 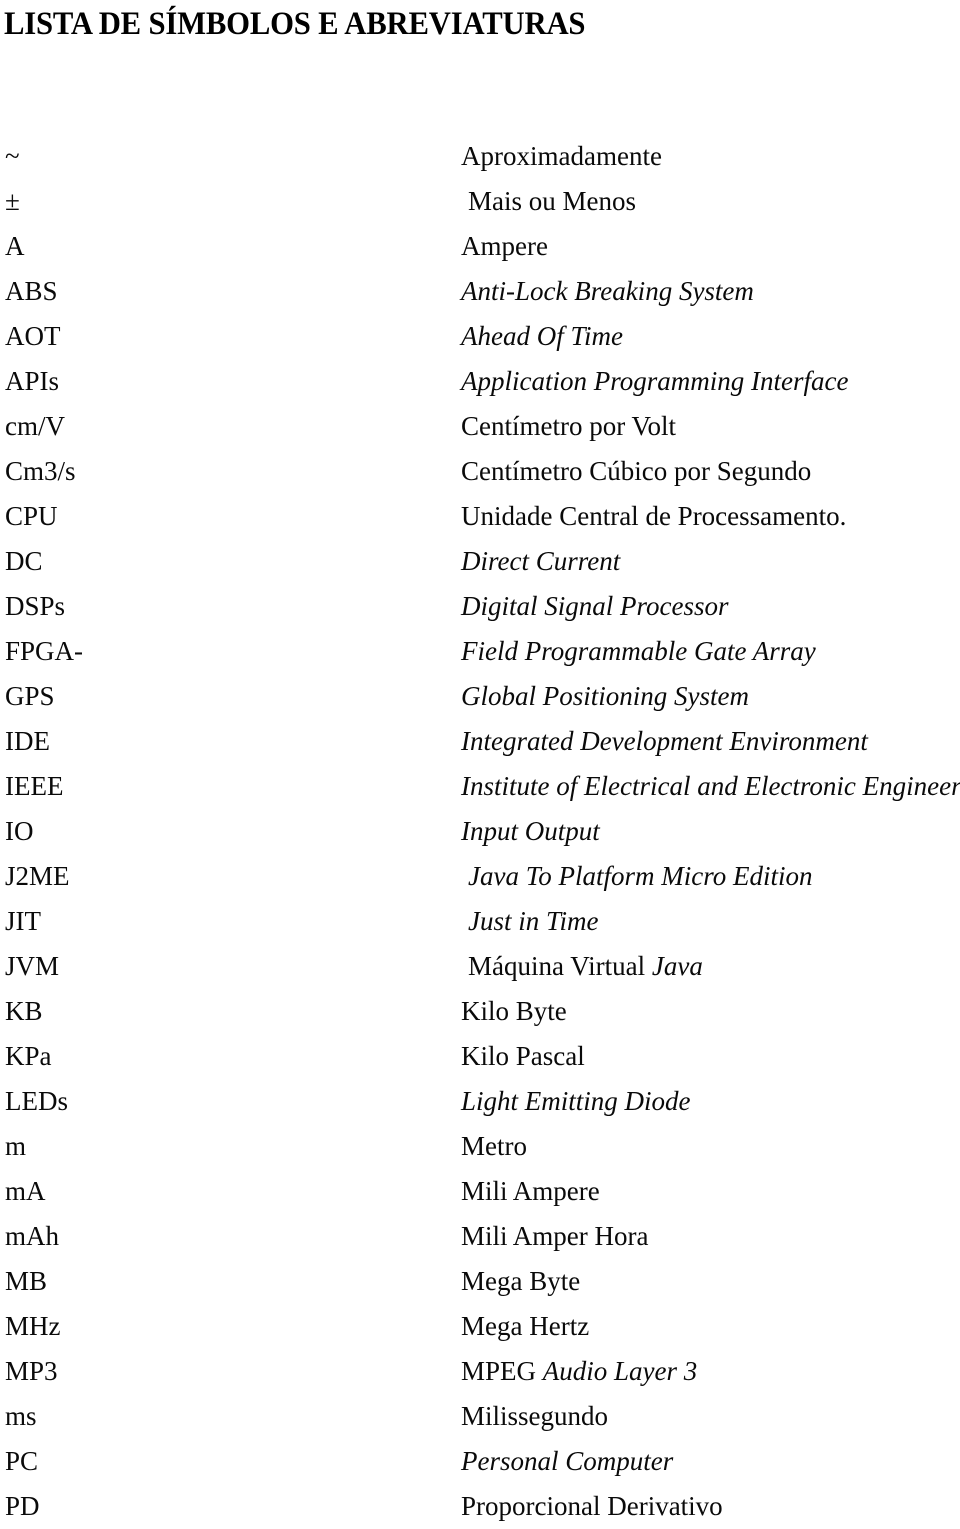 What do you see at coordinates (533, 921) in the screenshot?
I see `abbreviation-definition: Just in Time` at bounding box center [533, 921].